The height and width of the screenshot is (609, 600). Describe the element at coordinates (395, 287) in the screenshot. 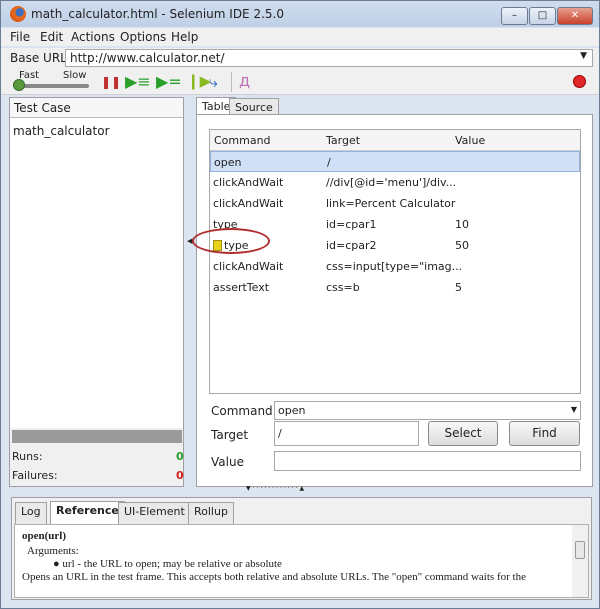

I see `table-row: assertText css=b 5` at that location.